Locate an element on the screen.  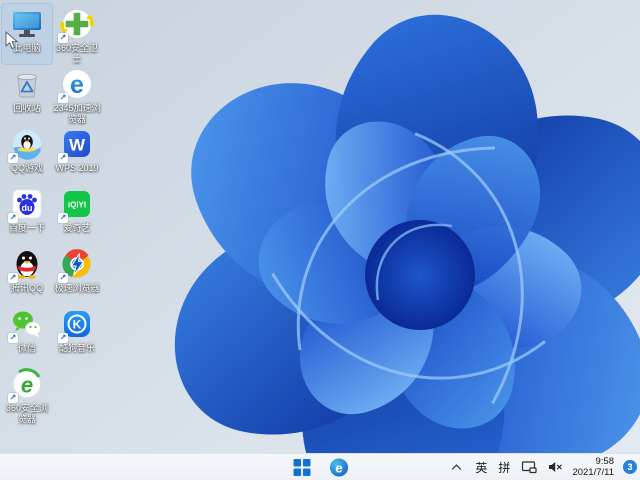
icon-label: QQ游戏 is located at coordinates (26, 168).